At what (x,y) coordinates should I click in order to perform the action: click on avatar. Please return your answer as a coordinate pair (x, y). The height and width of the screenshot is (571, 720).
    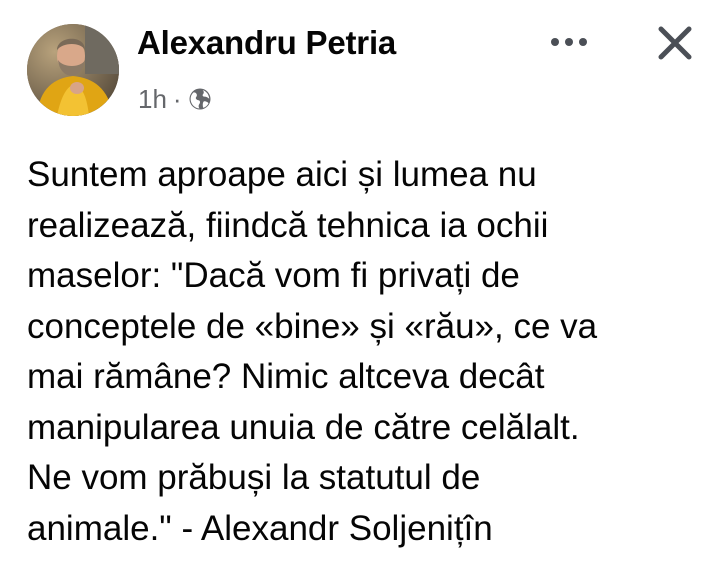
    Looking at the image, I should click on (73, 70).